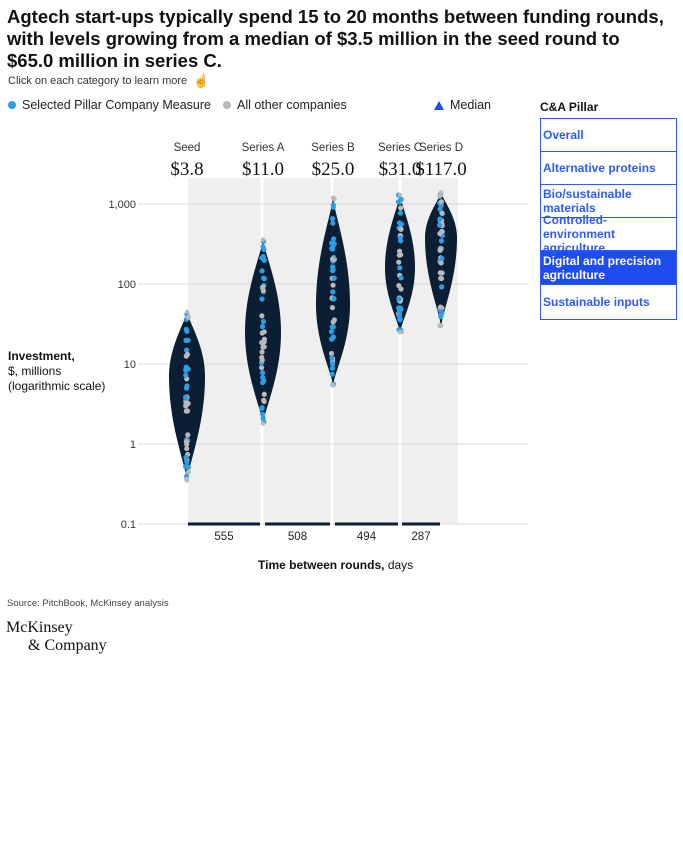 Image resolution: width=683 pixels, height=842 pixels. I want to click on y-tick-label: 1,000, so click(122, 205).